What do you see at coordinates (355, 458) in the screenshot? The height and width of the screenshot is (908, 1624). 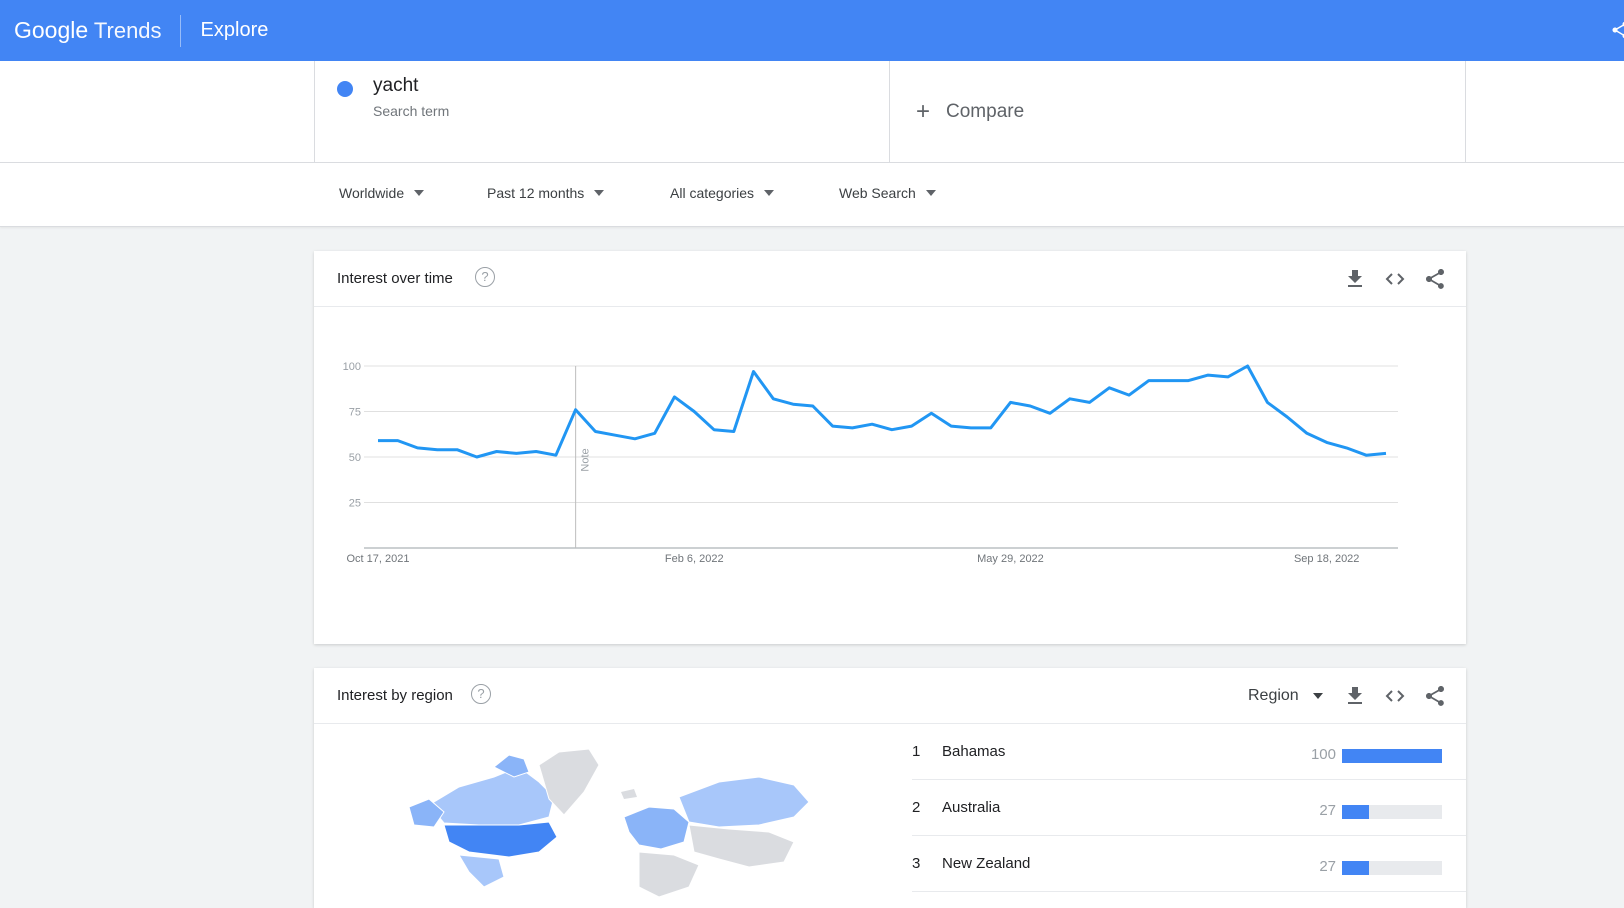 I see `y-tick-label: 50` at bounding box center [355, 458].